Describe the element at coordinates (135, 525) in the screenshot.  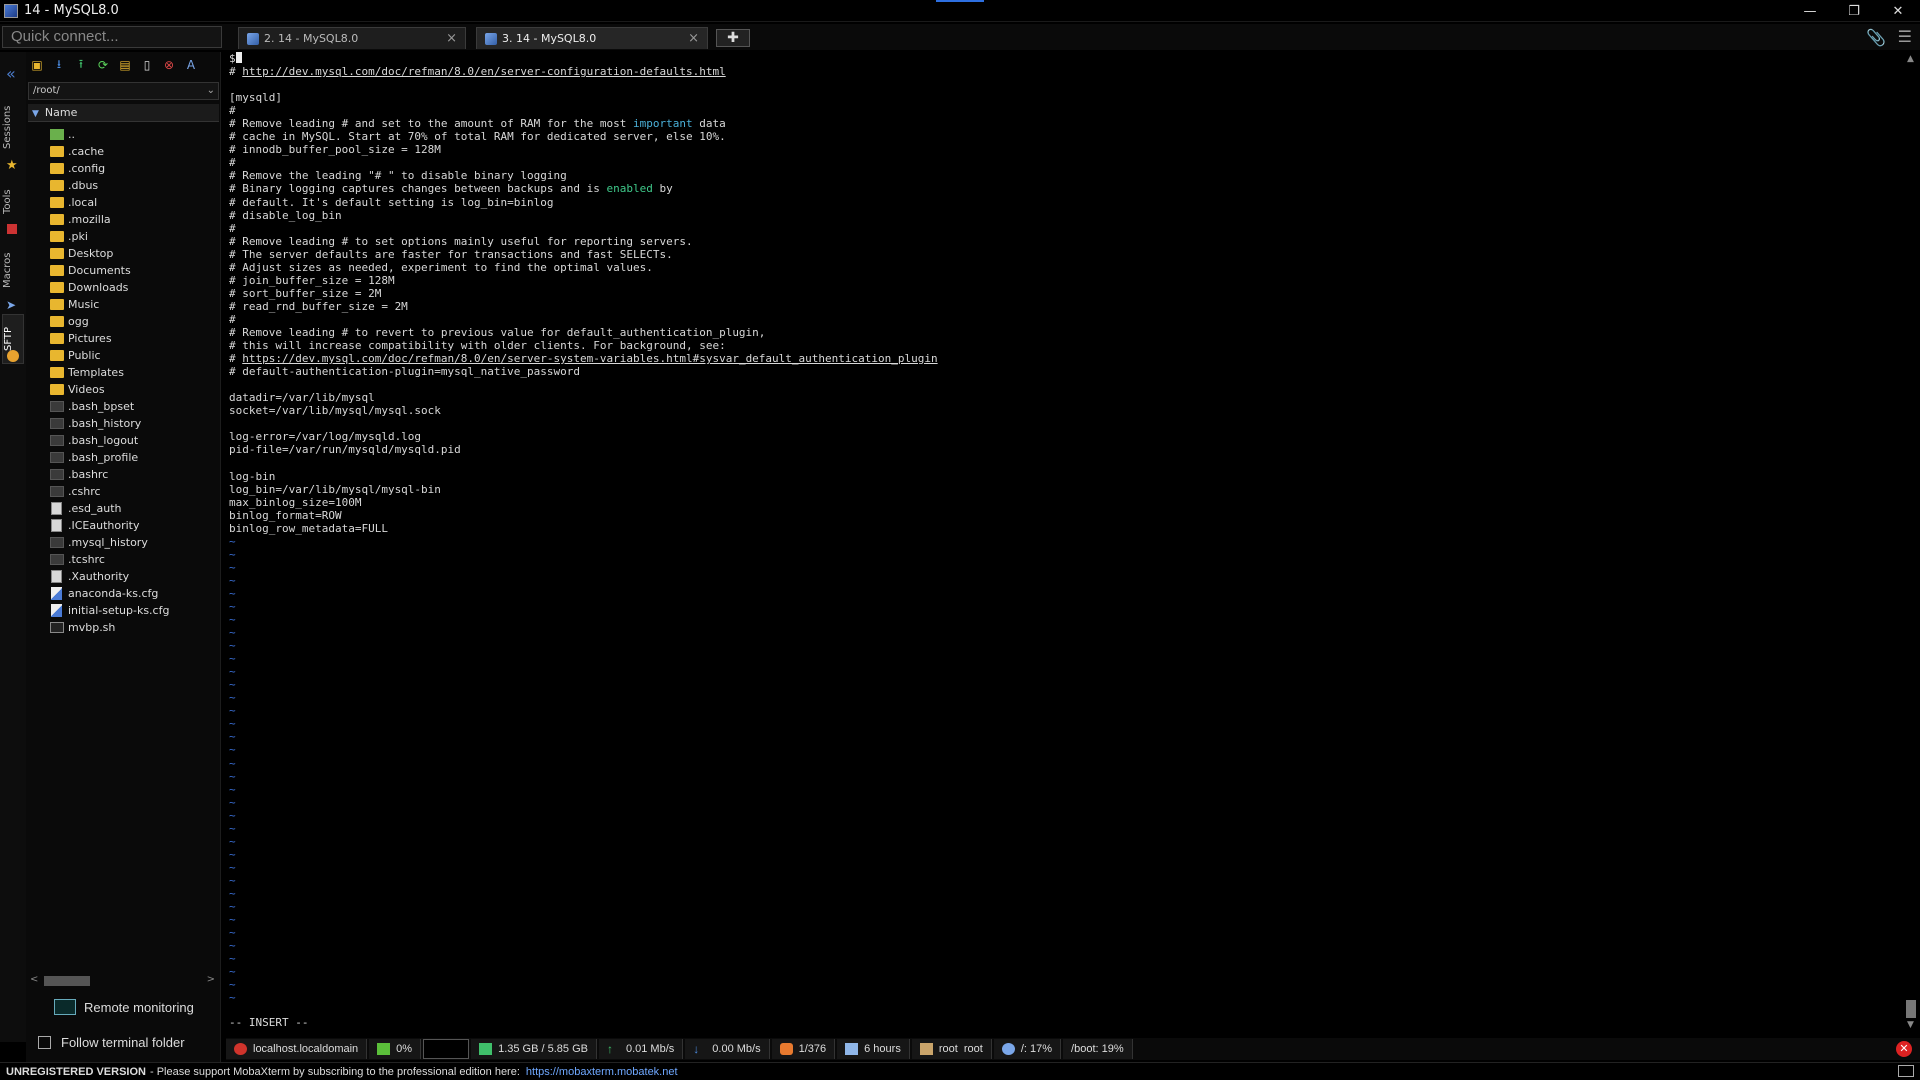
I see `file-item: .ICEauthority` at that location.